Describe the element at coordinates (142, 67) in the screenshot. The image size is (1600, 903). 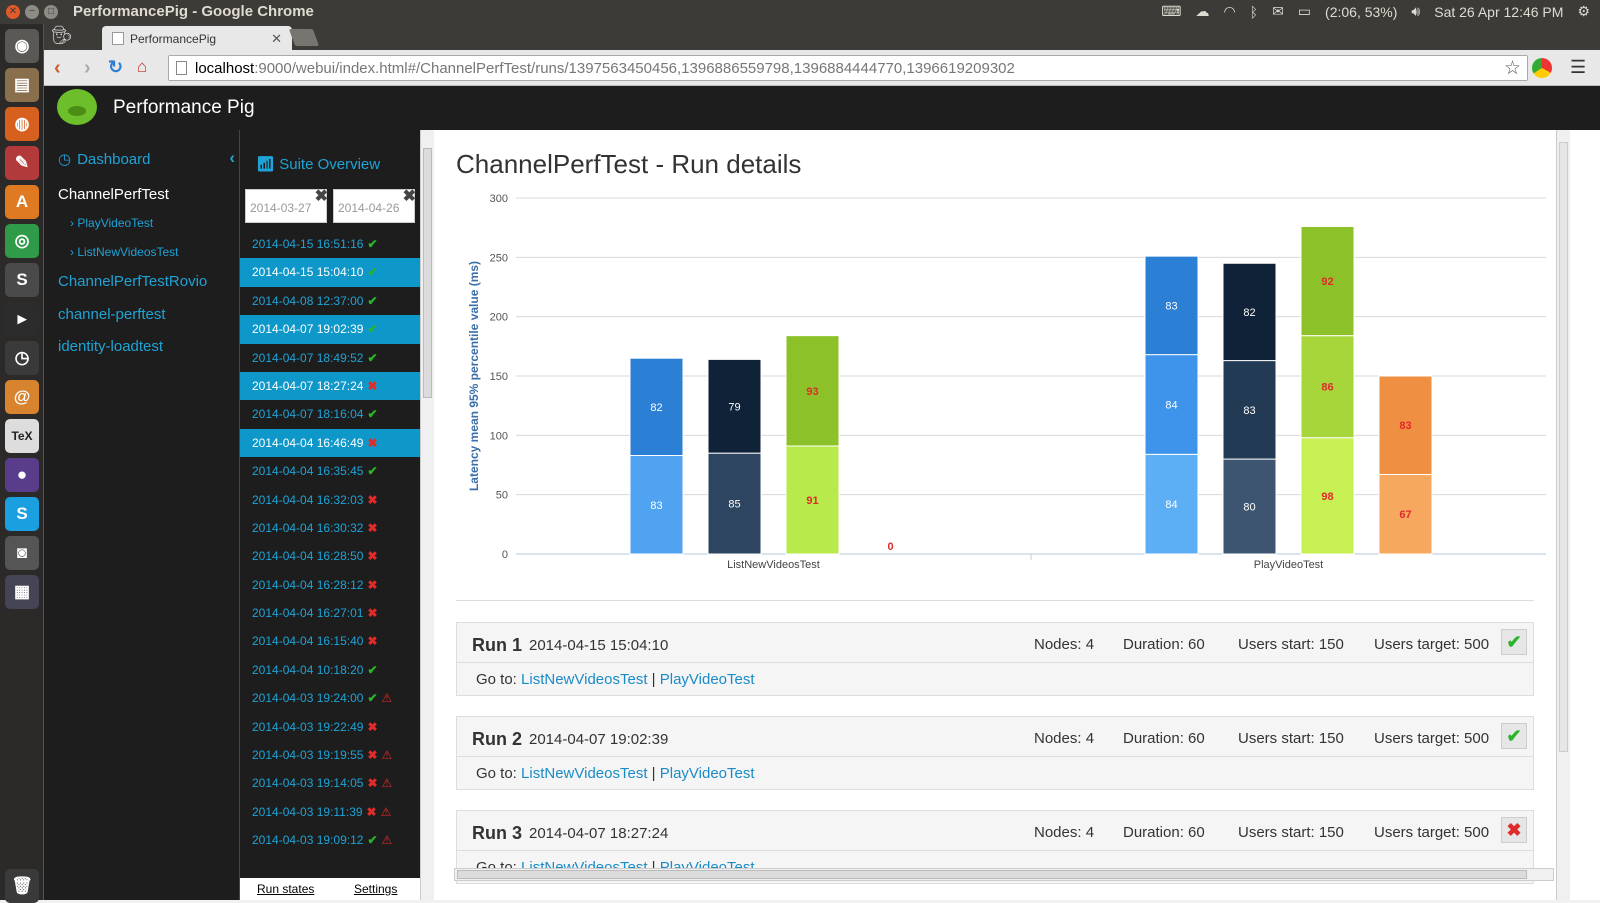
I see `home-icon: ⌂` at that location.